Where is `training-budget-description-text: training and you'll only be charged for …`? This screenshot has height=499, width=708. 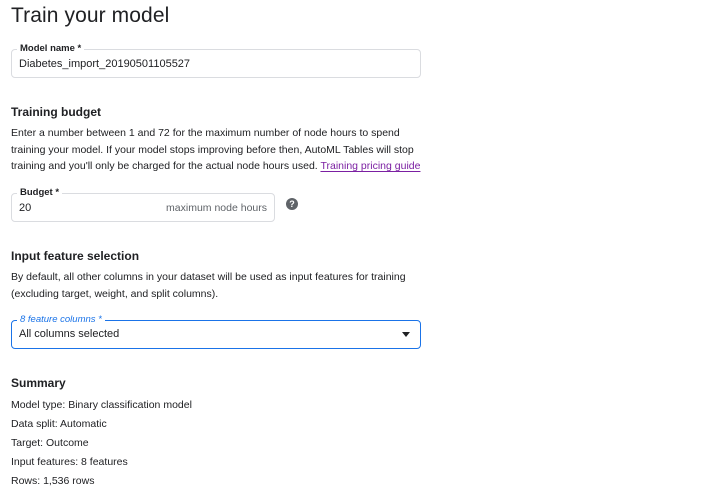 training-budget-description-text: training and you'll only be charged for … is located at coordinates (164, 166).